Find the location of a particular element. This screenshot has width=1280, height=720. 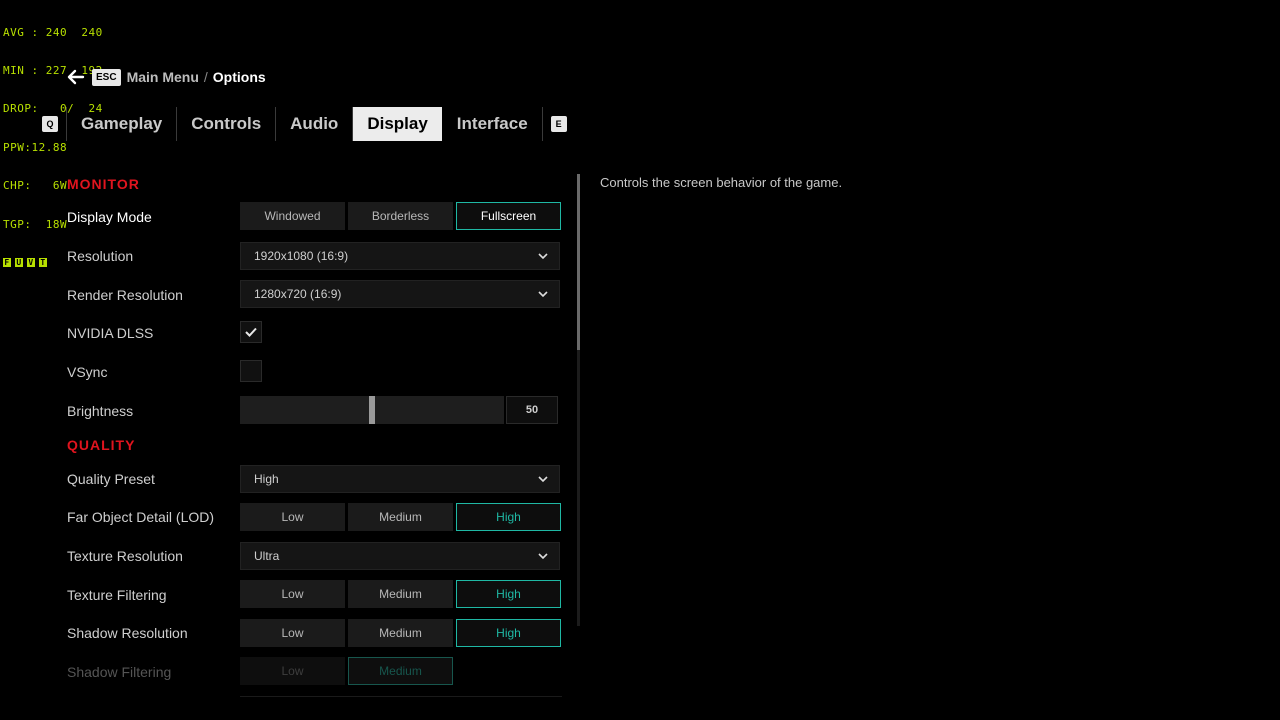

texture-filtering-high: High is located at coordinates (508, 594).